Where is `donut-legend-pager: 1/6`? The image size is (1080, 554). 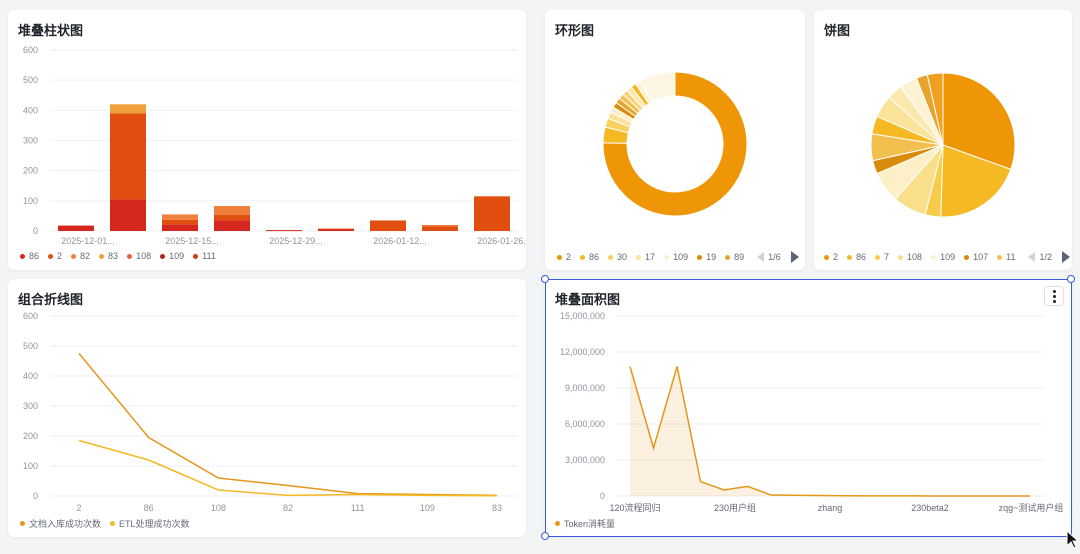
donut-legend-pager: 1/6 is located at coordinates (776, 257).